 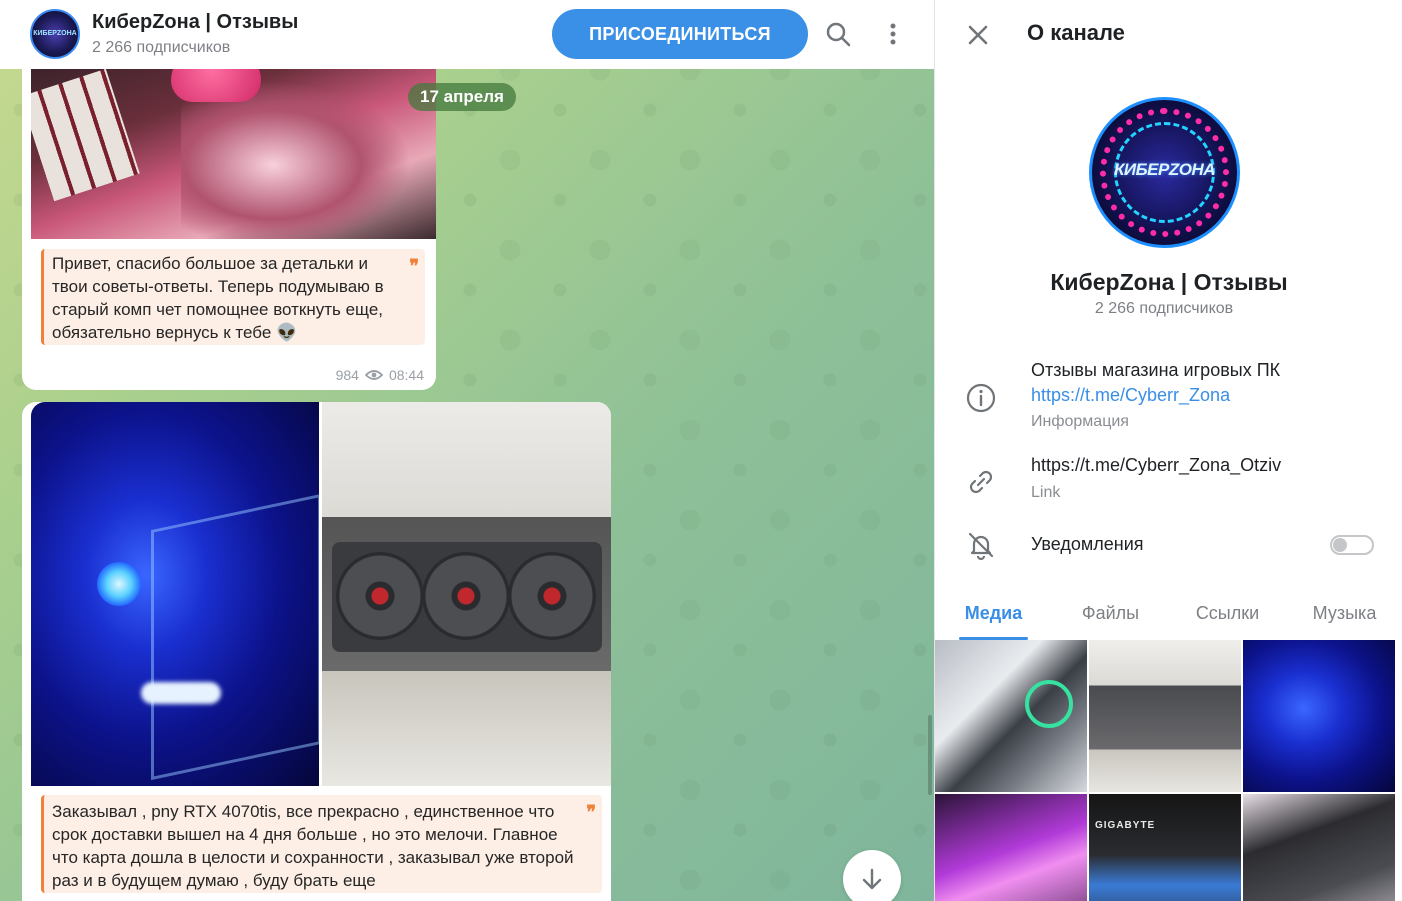 I want to click on close-icon, so click(x=978, y=35).